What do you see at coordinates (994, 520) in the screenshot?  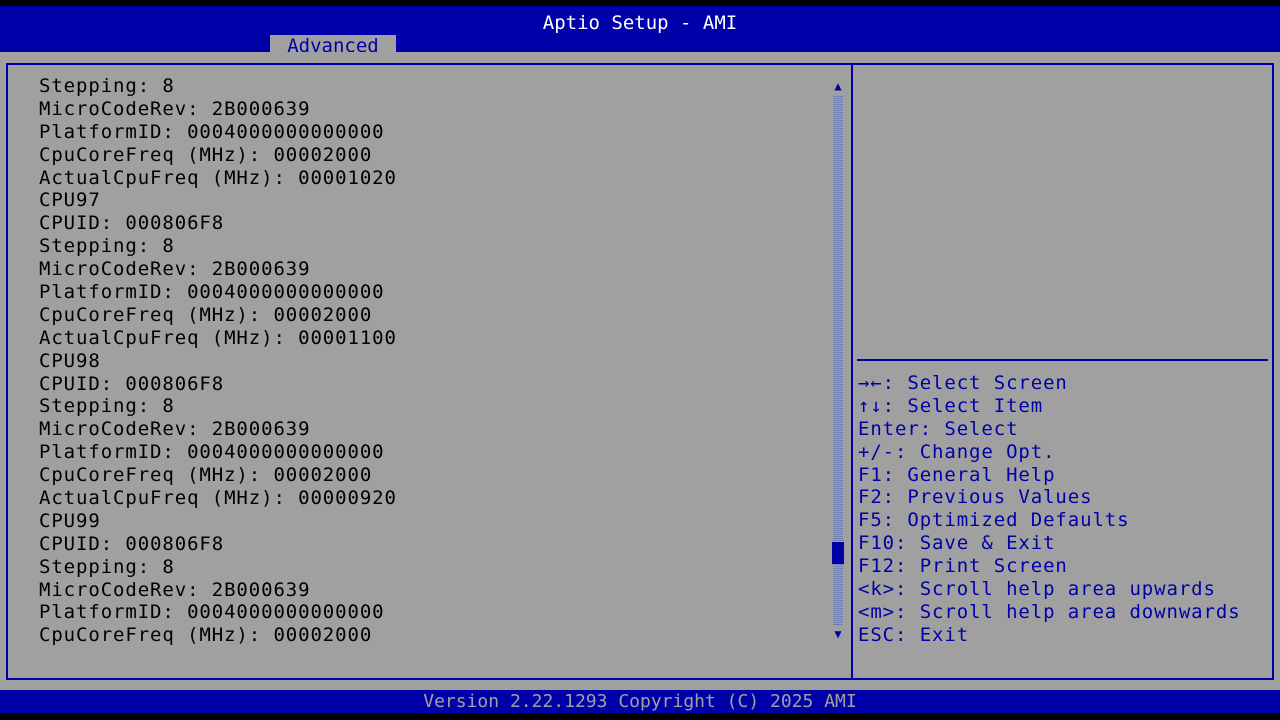 I see `help-line: F5: Optimized Defaults` at bounding box center [994, 520].